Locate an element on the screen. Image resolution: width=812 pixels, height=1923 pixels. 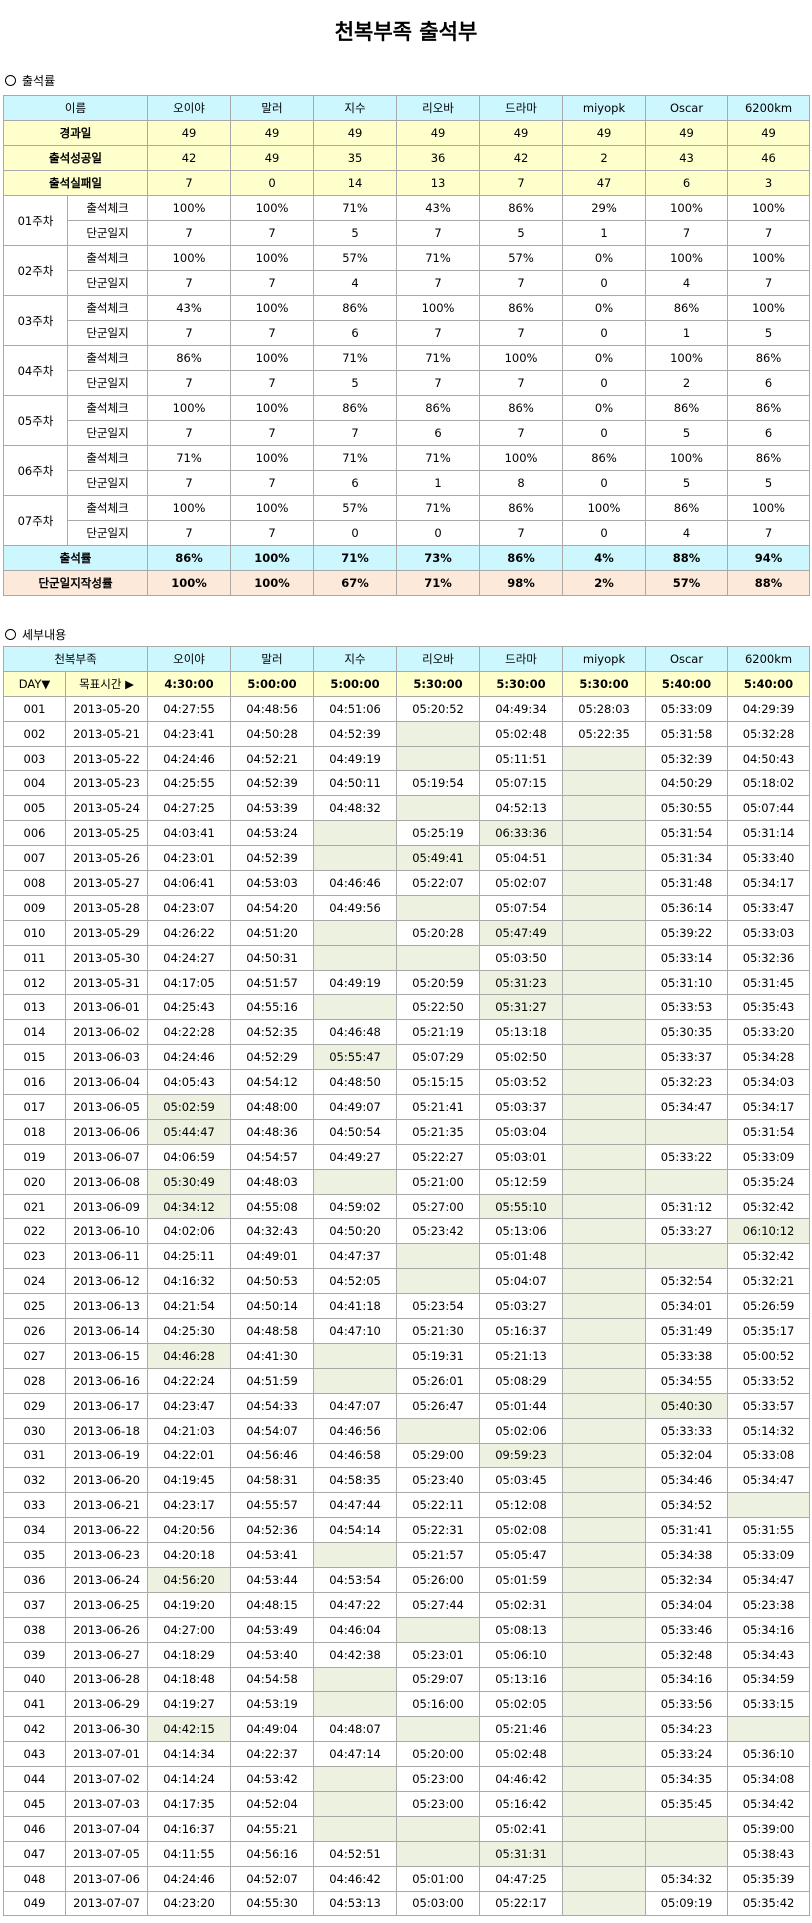
time-cell: 05:03:27 is located at coordinates (521, 1306).